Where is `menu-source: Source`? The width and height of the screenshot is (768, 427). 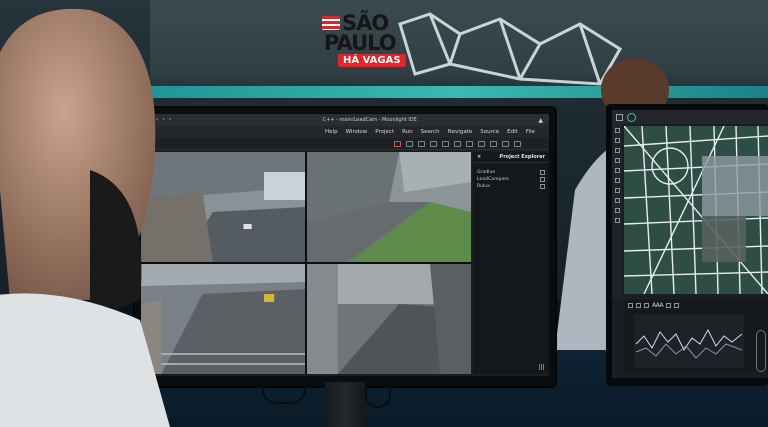 menu-source: Source is located at coordinates (489, 132).